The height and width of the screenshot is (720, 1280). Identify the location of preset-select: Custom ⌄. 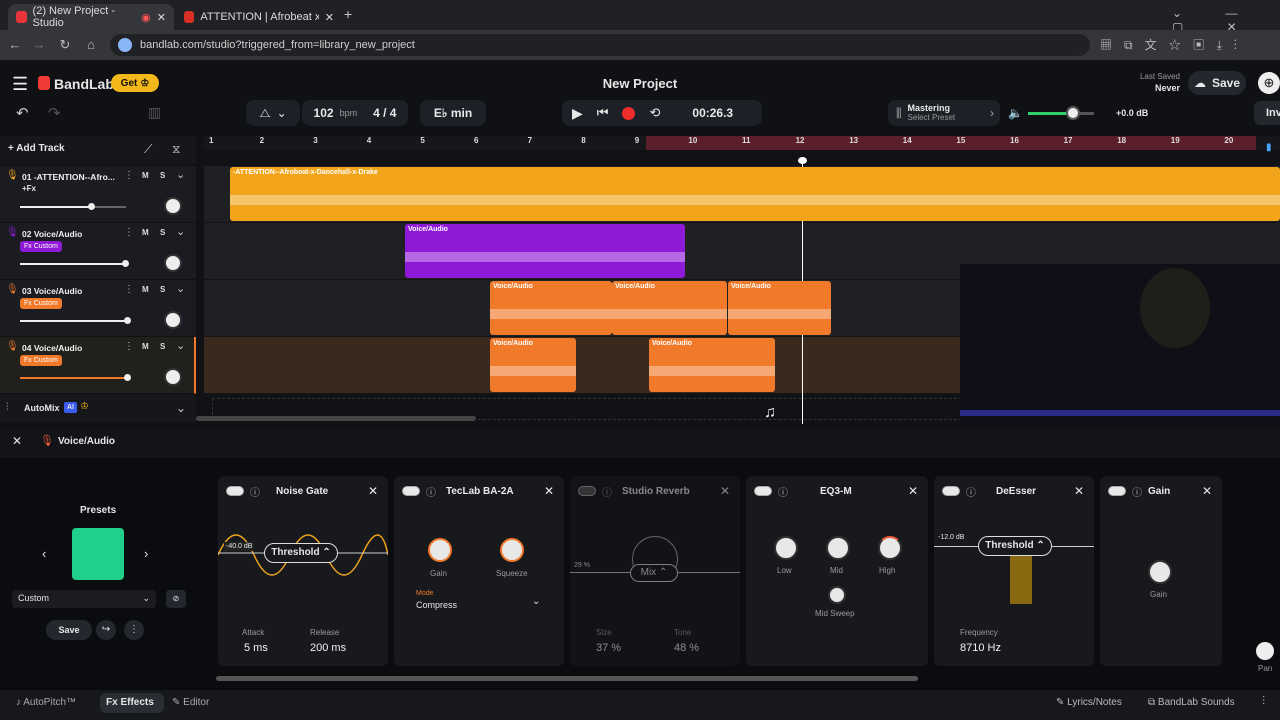
(84, 599).